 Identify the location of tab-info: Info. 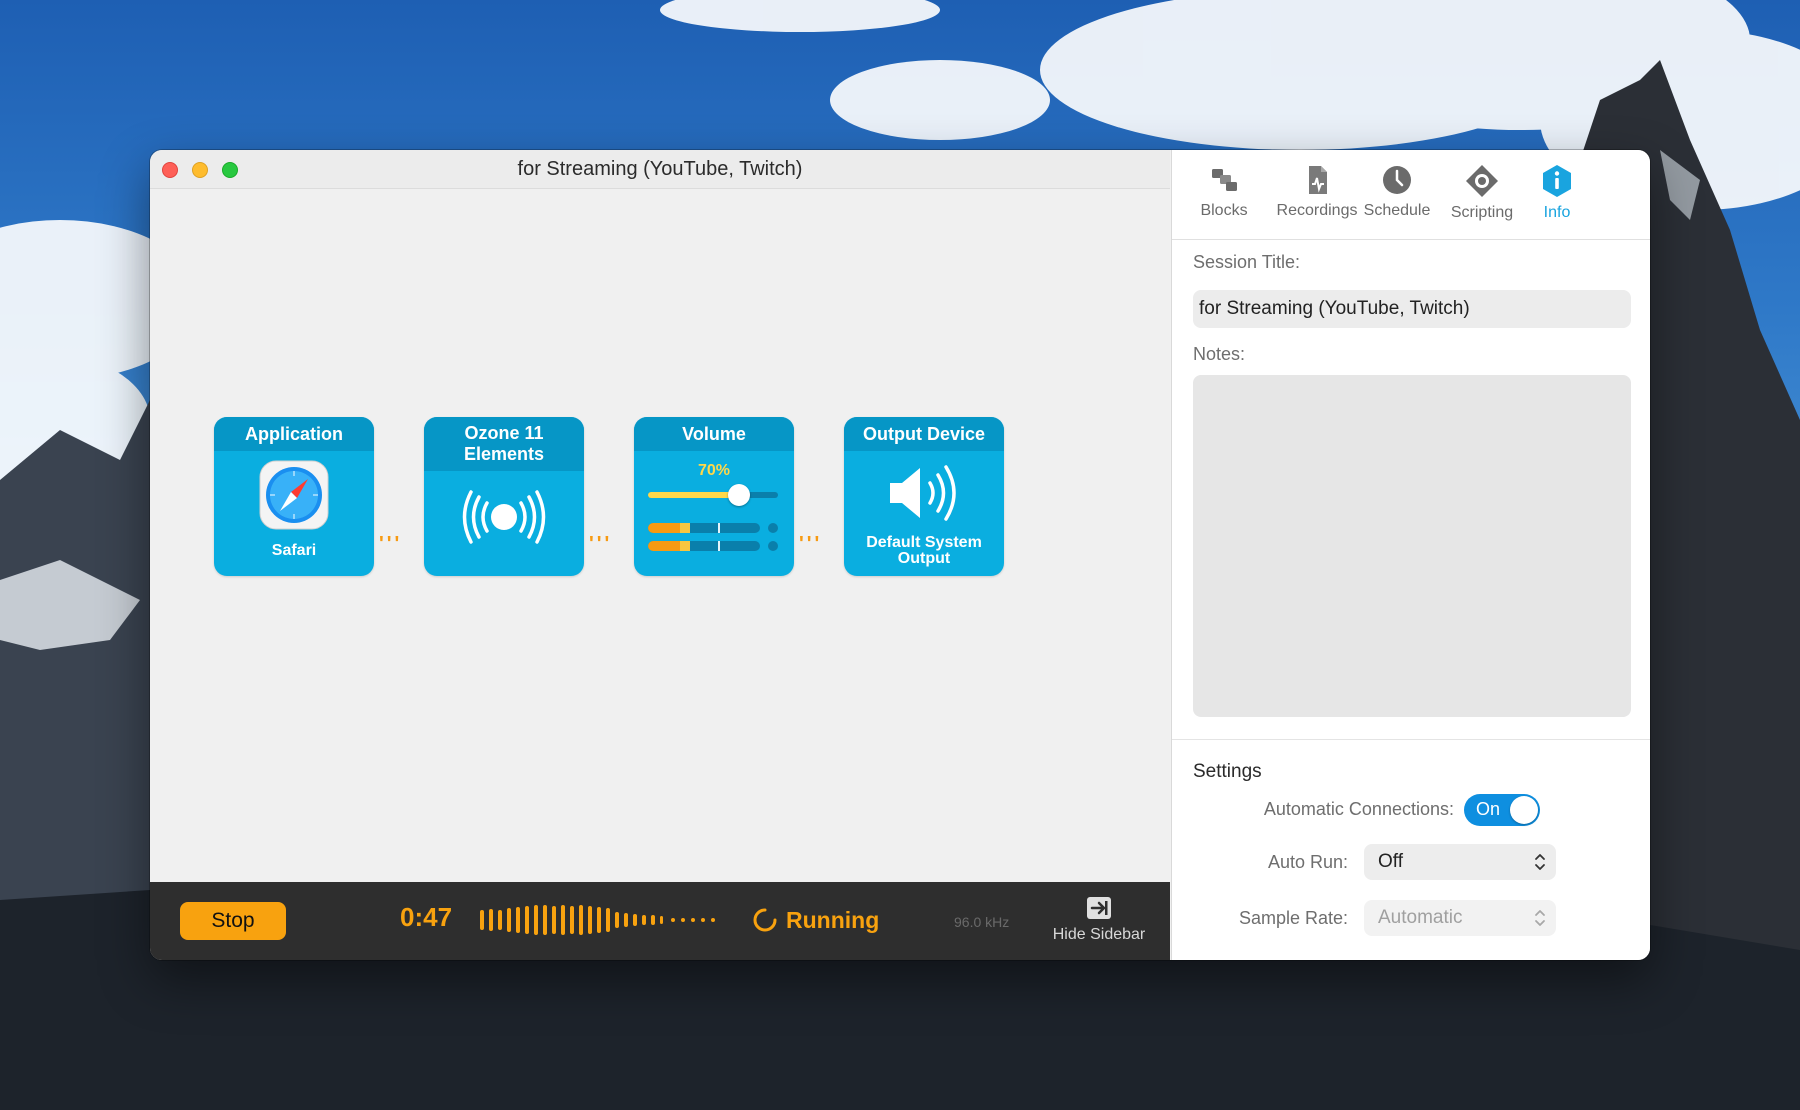
(1557, 193).